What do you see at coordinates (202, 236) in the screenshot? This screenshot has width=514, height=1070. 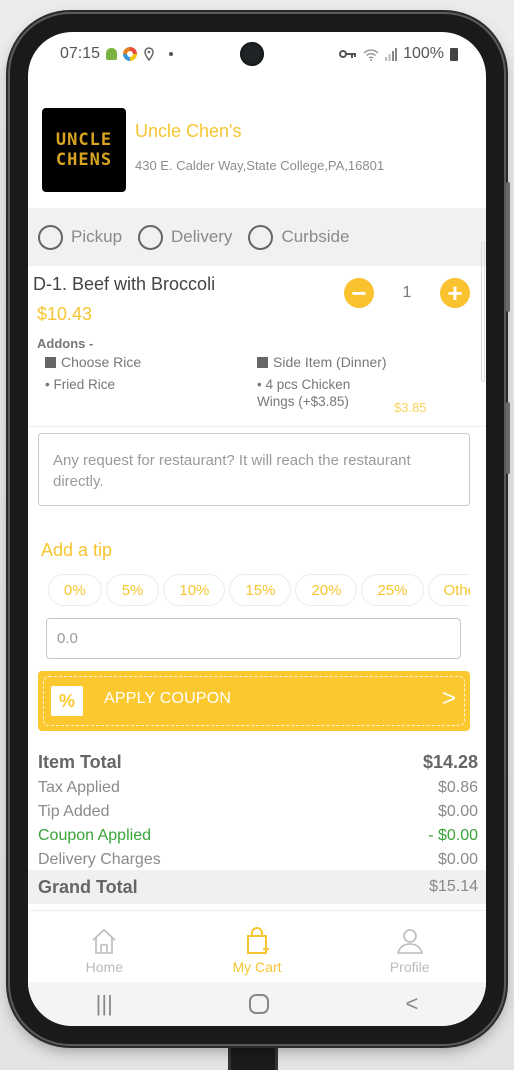 I see `radio-label: Delivery` at bounding box center [202, 236].